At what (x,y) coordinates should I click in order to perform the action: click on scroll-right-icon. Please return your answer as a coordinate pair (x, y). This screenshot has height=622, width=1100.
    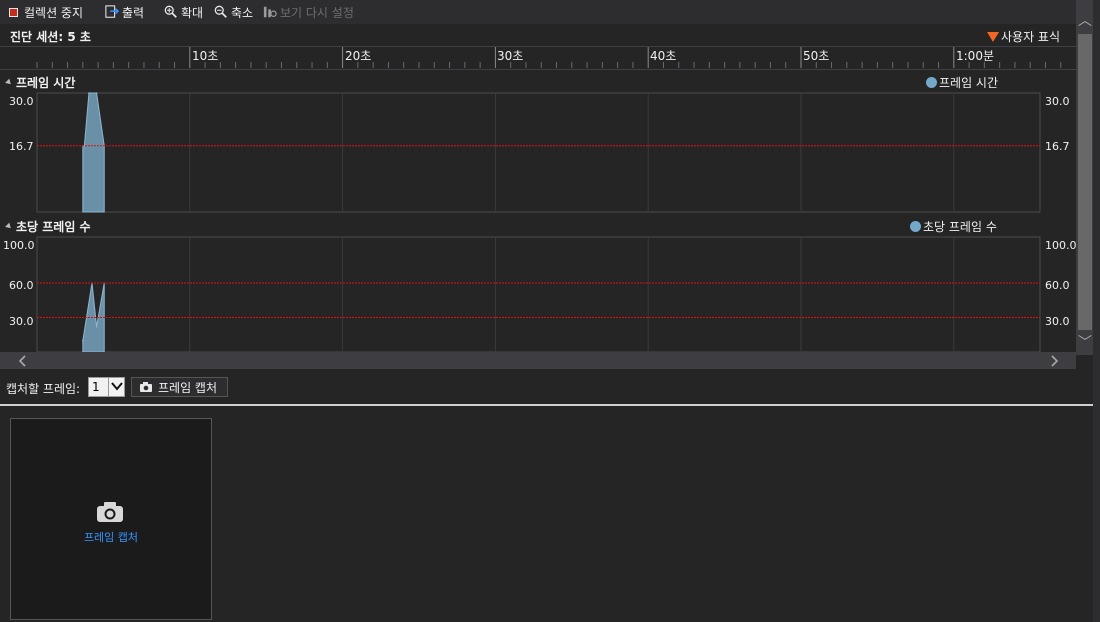
    Looking at the image, I should click on (1055, 361).